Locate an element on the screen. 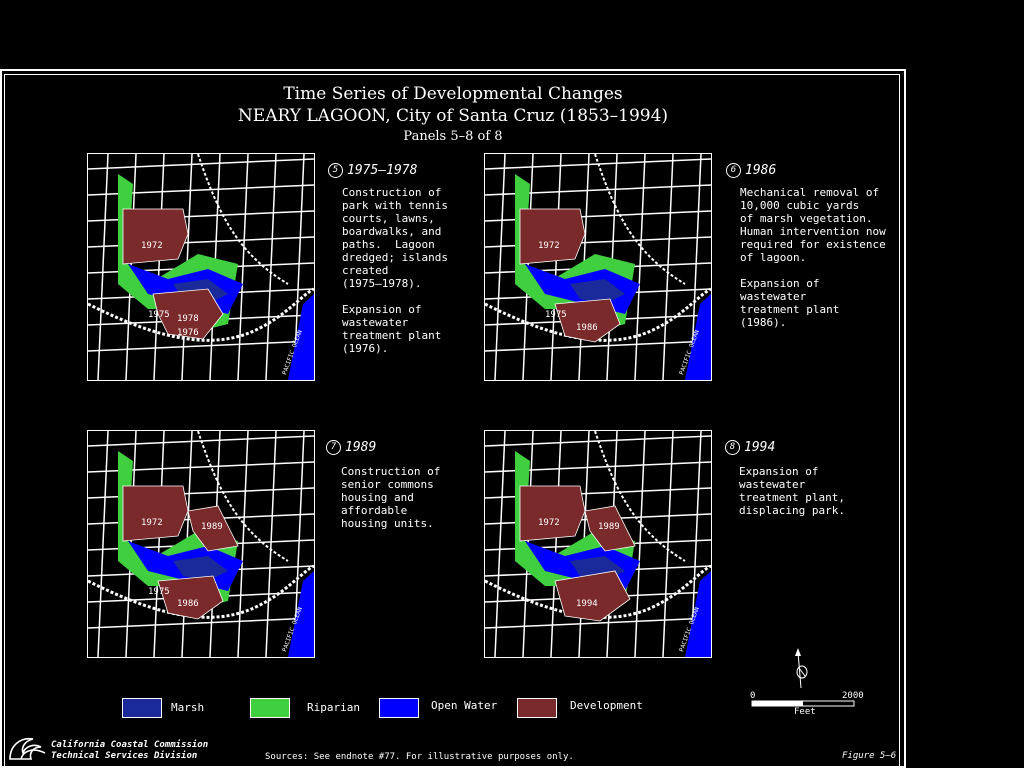  panel-number-7: 7 is located at coordinates (333, 447).